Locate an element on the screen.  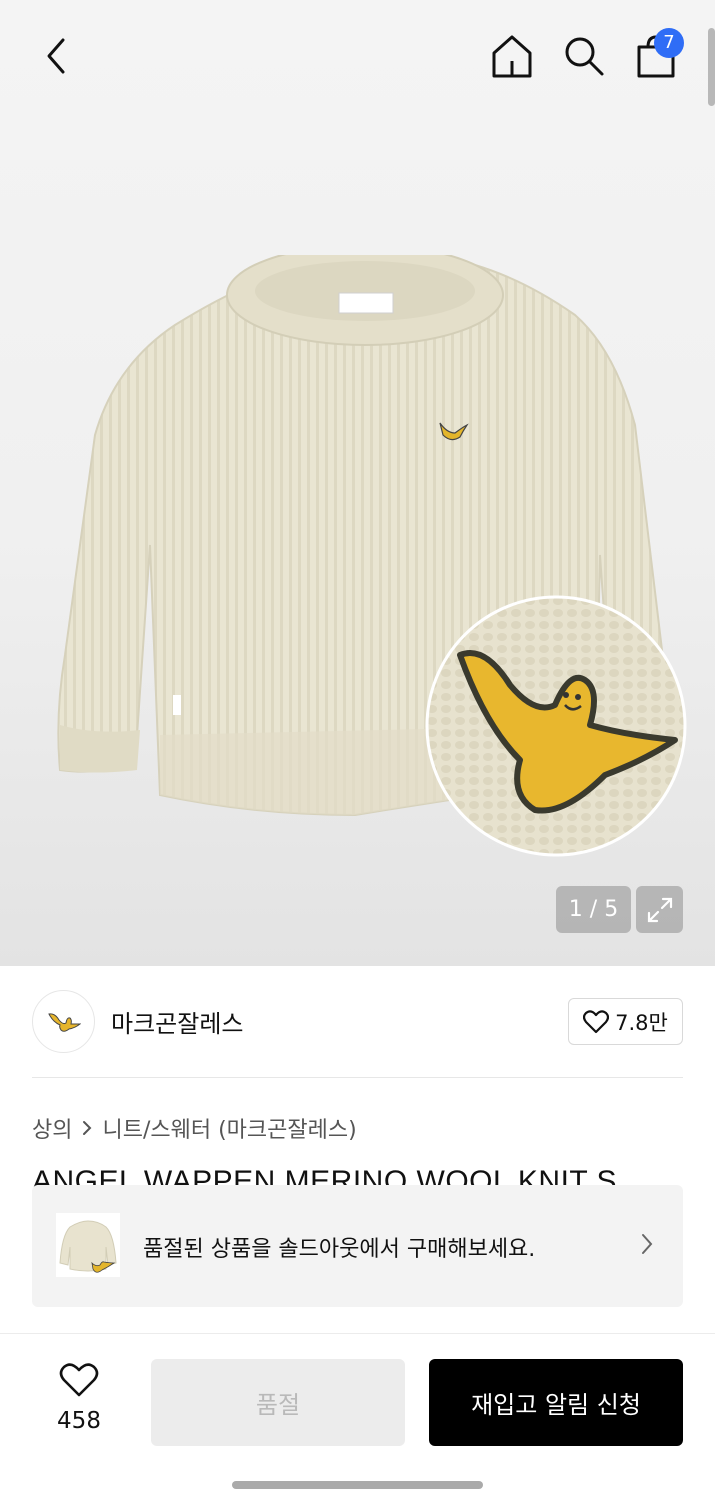
chevron-left-icon is located at coordinates (56, 56).